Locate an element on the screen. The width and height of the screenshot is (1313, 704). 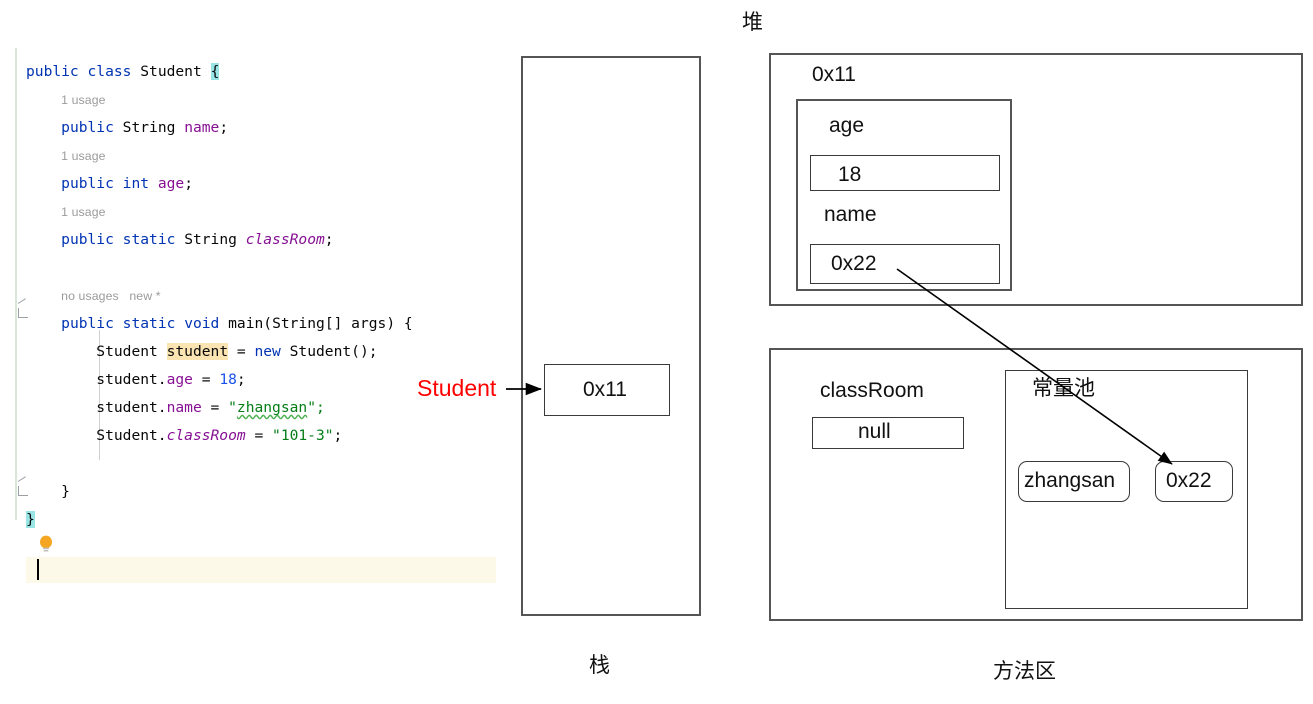
code-token: zhangsan is located at coordinates (272, 407).